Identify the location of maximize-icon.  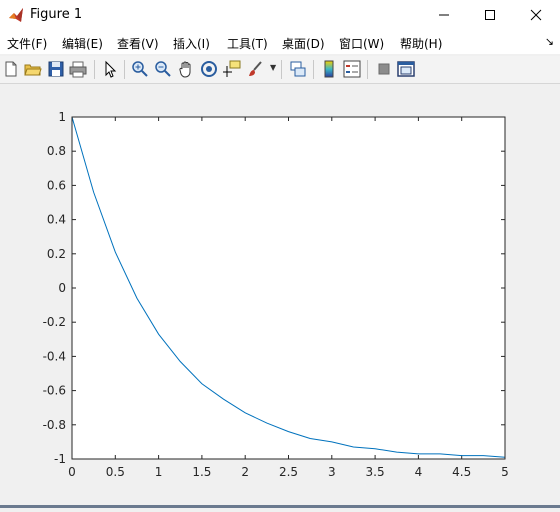
(490, 15).